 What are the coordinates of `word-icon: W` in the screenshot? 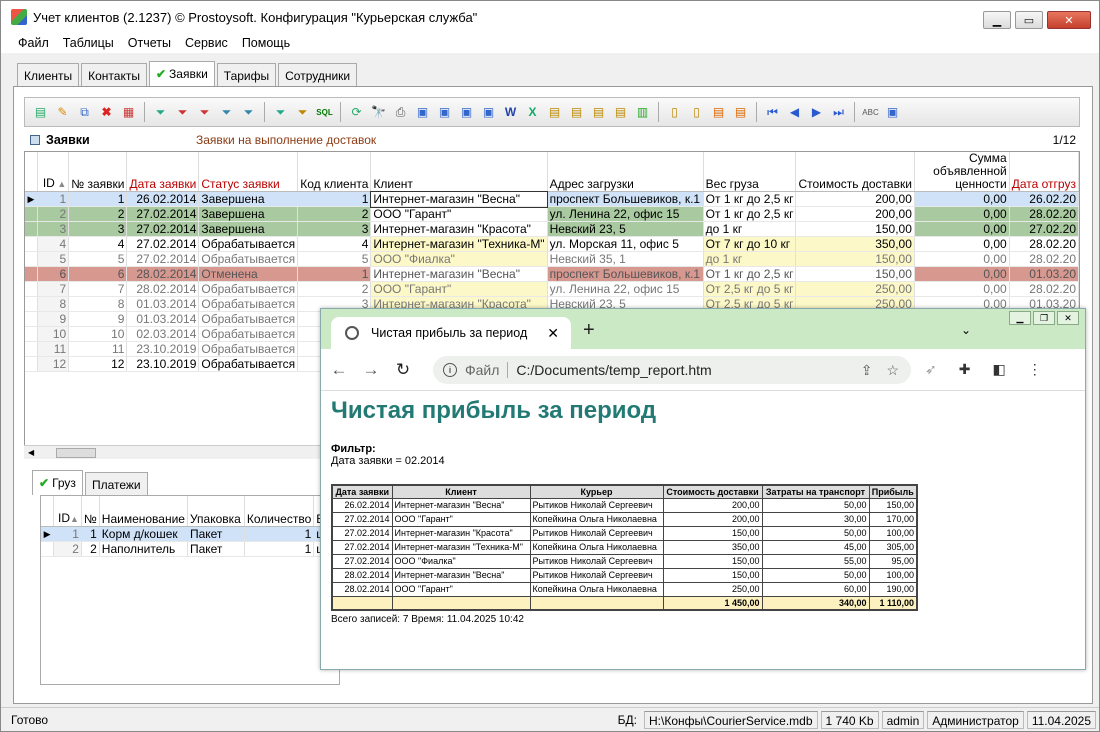 It's located at (510, 112).